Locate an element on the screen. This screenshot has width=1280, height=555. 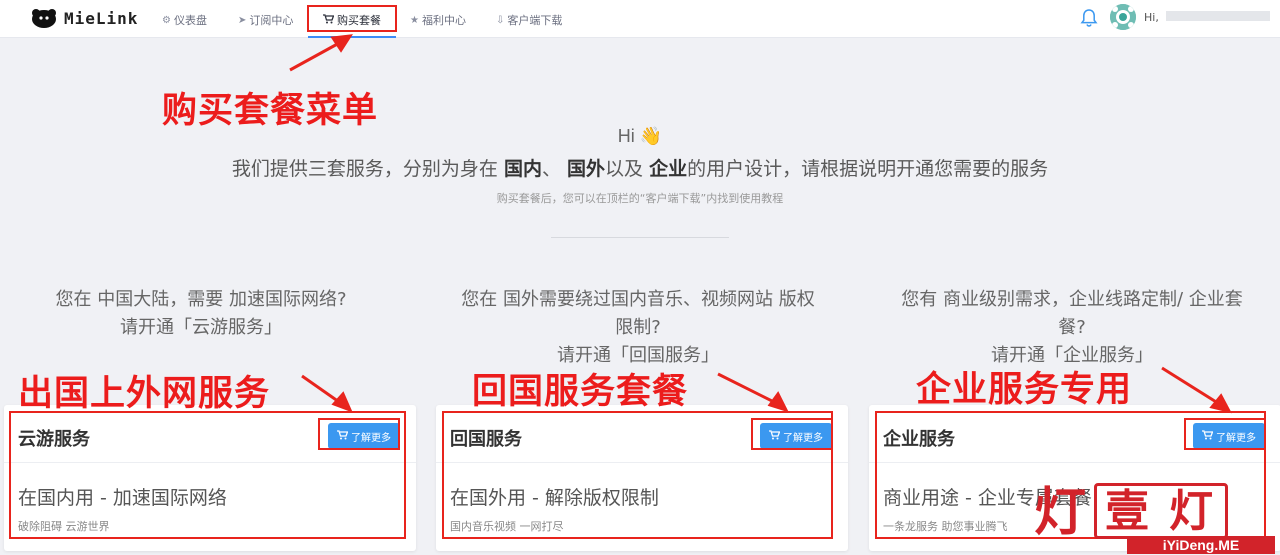
annotation-text-overseas: 出国上外网服务 is located at coordinates (144, 394).